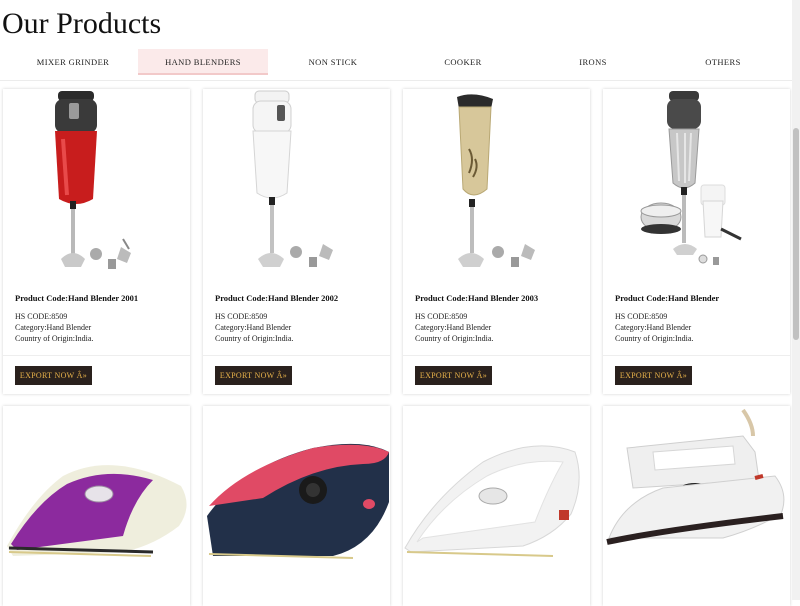 The width and height of the screenshot is (800, 606). What do you see at coordinates (496, 186) in the screenshot?
I see `gold-hand-blender-image` at bounding box center [496, 186].